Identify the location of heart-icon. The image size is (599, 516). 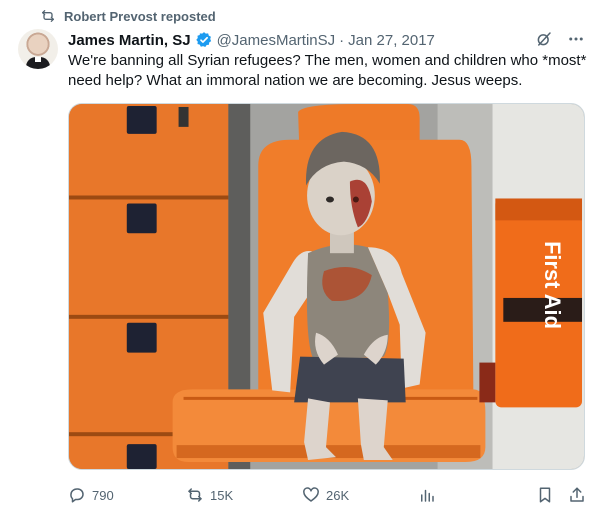
(311, 494).